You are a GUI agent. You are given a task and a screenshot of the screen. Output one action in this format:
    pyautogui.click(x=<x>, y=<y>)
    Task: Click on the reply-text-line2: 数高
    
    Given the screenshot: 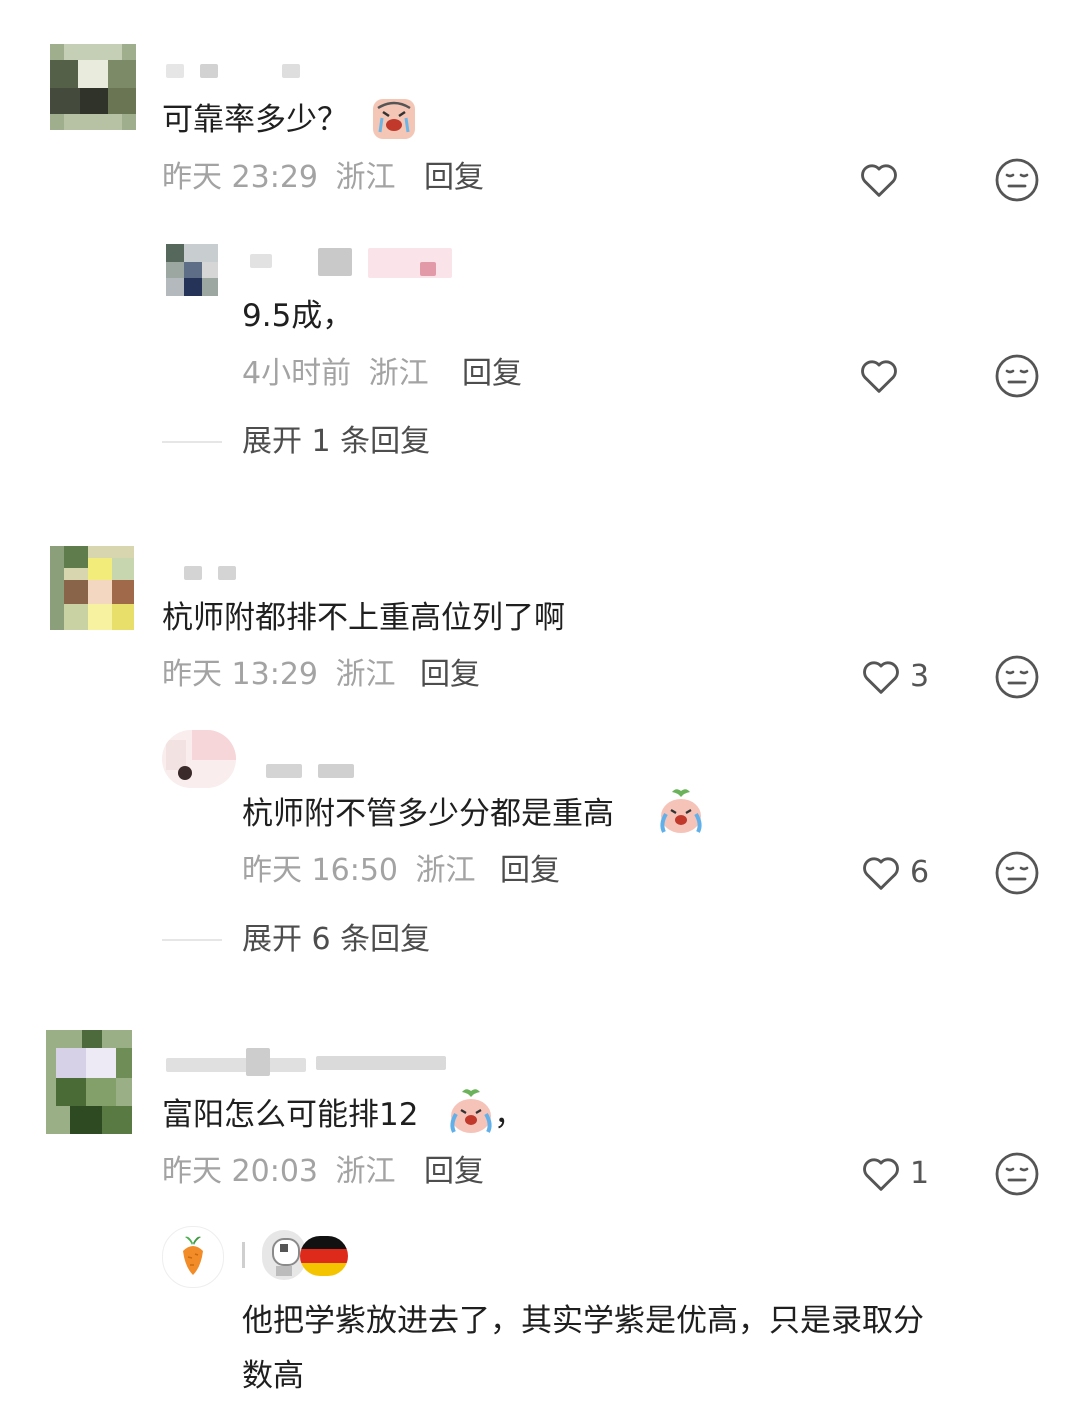 What is the action you would take?
    pyautogui.click(x=273, y=1376)
    